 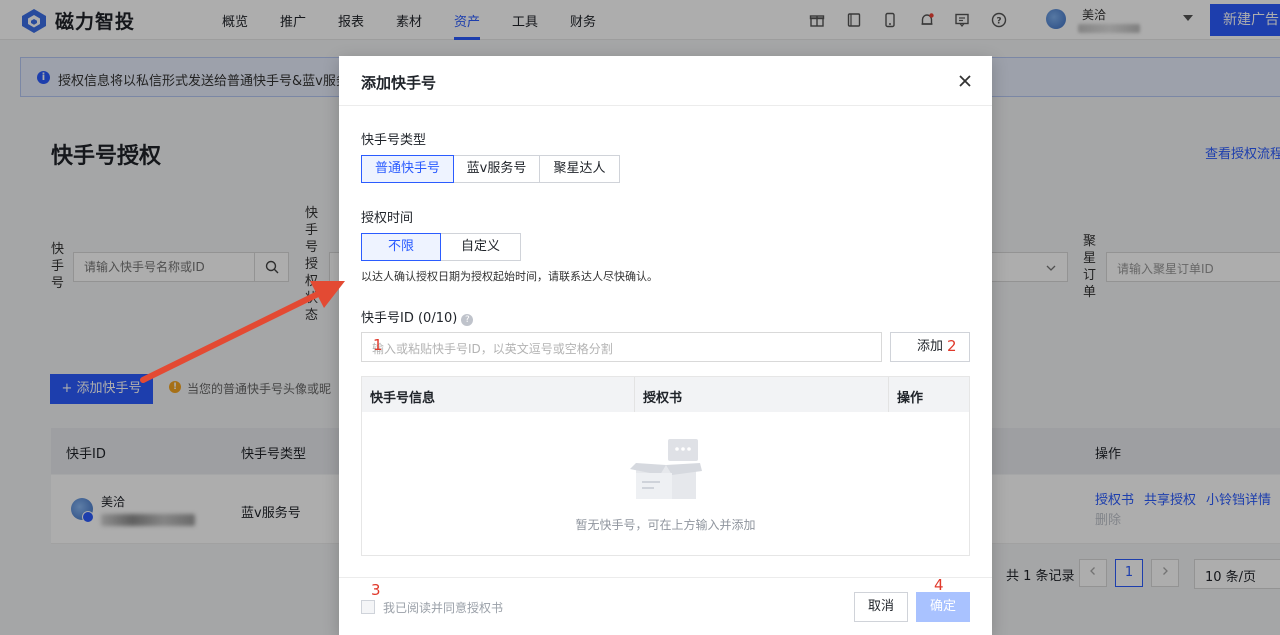 I want to click on agree-checkbox, so click(x=368, y=607).